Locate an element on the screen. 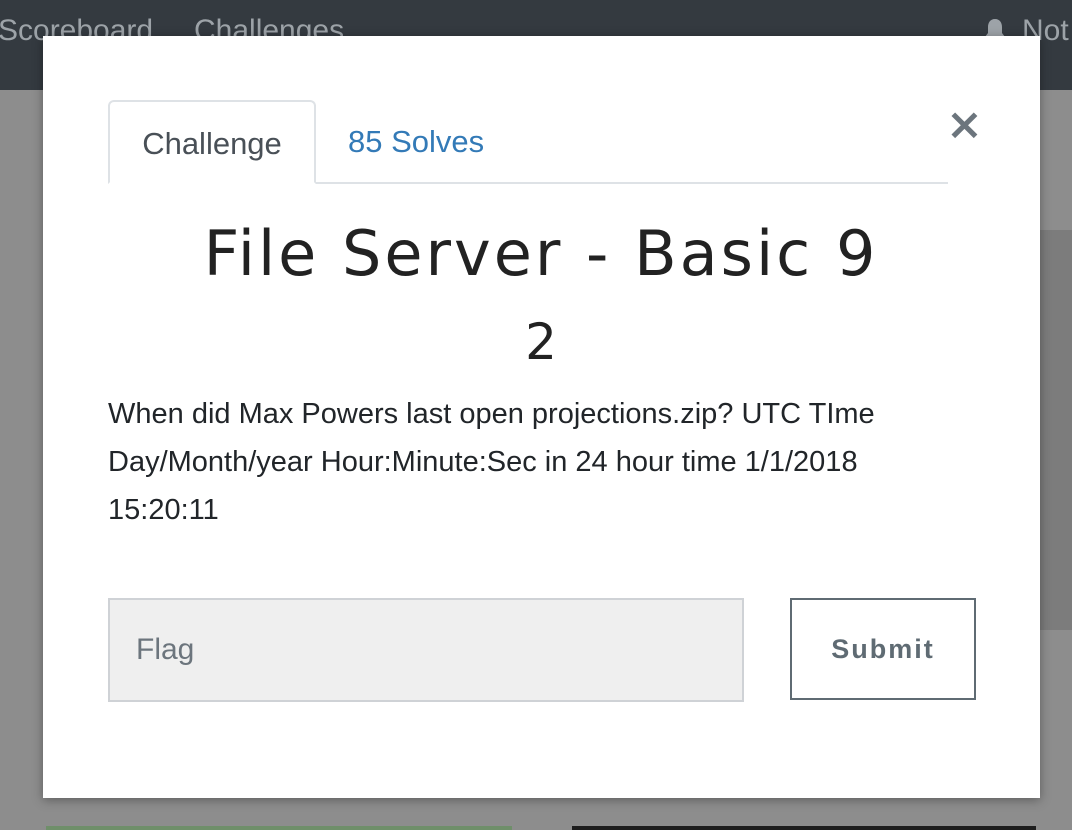  modal-tabs: Challenge 85 Solves is located at coordinates (528, 142).